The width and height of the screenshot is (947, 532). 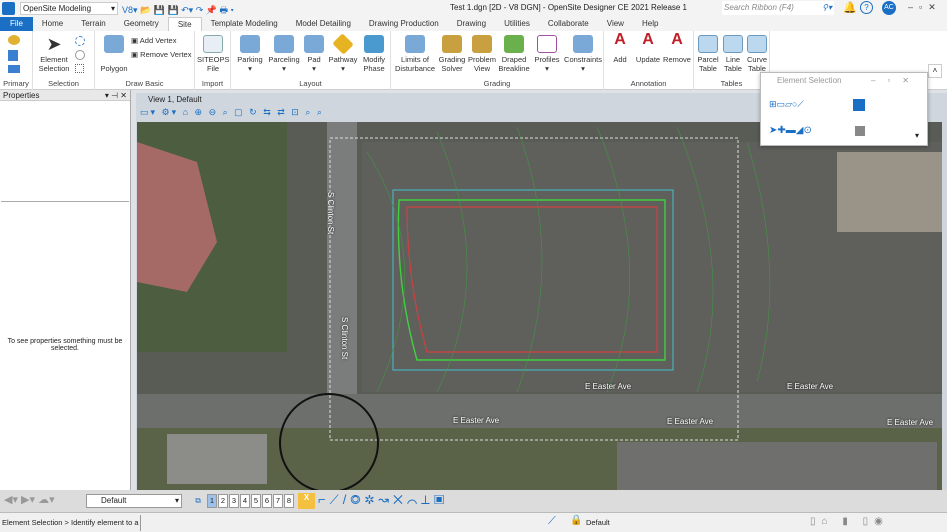 I want to click on view-2-button: 2, so click(x=223, y=501).